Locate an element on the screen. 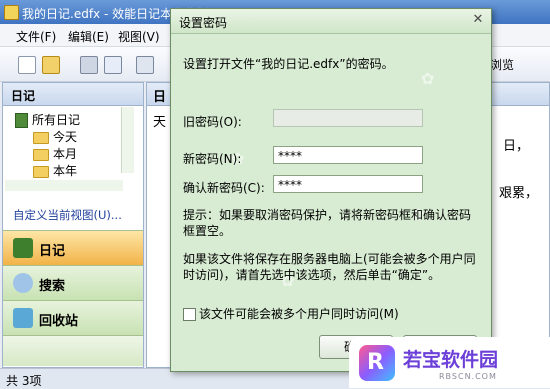 Image resolution: width=550 pixels, height=389 pixels. nav-button-search: 搜索 is located at coordinates (73, 282).